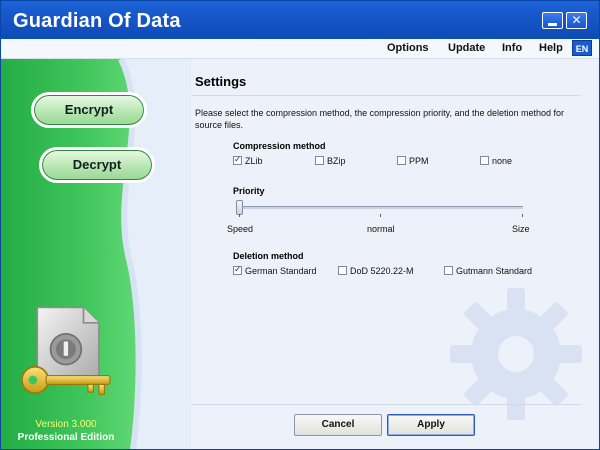 The height and width of the screenshot is (450, 600). Describe the element at coordinates (66, 437) in the screenshot. I see `edition-label: Professional Edition` at that location.